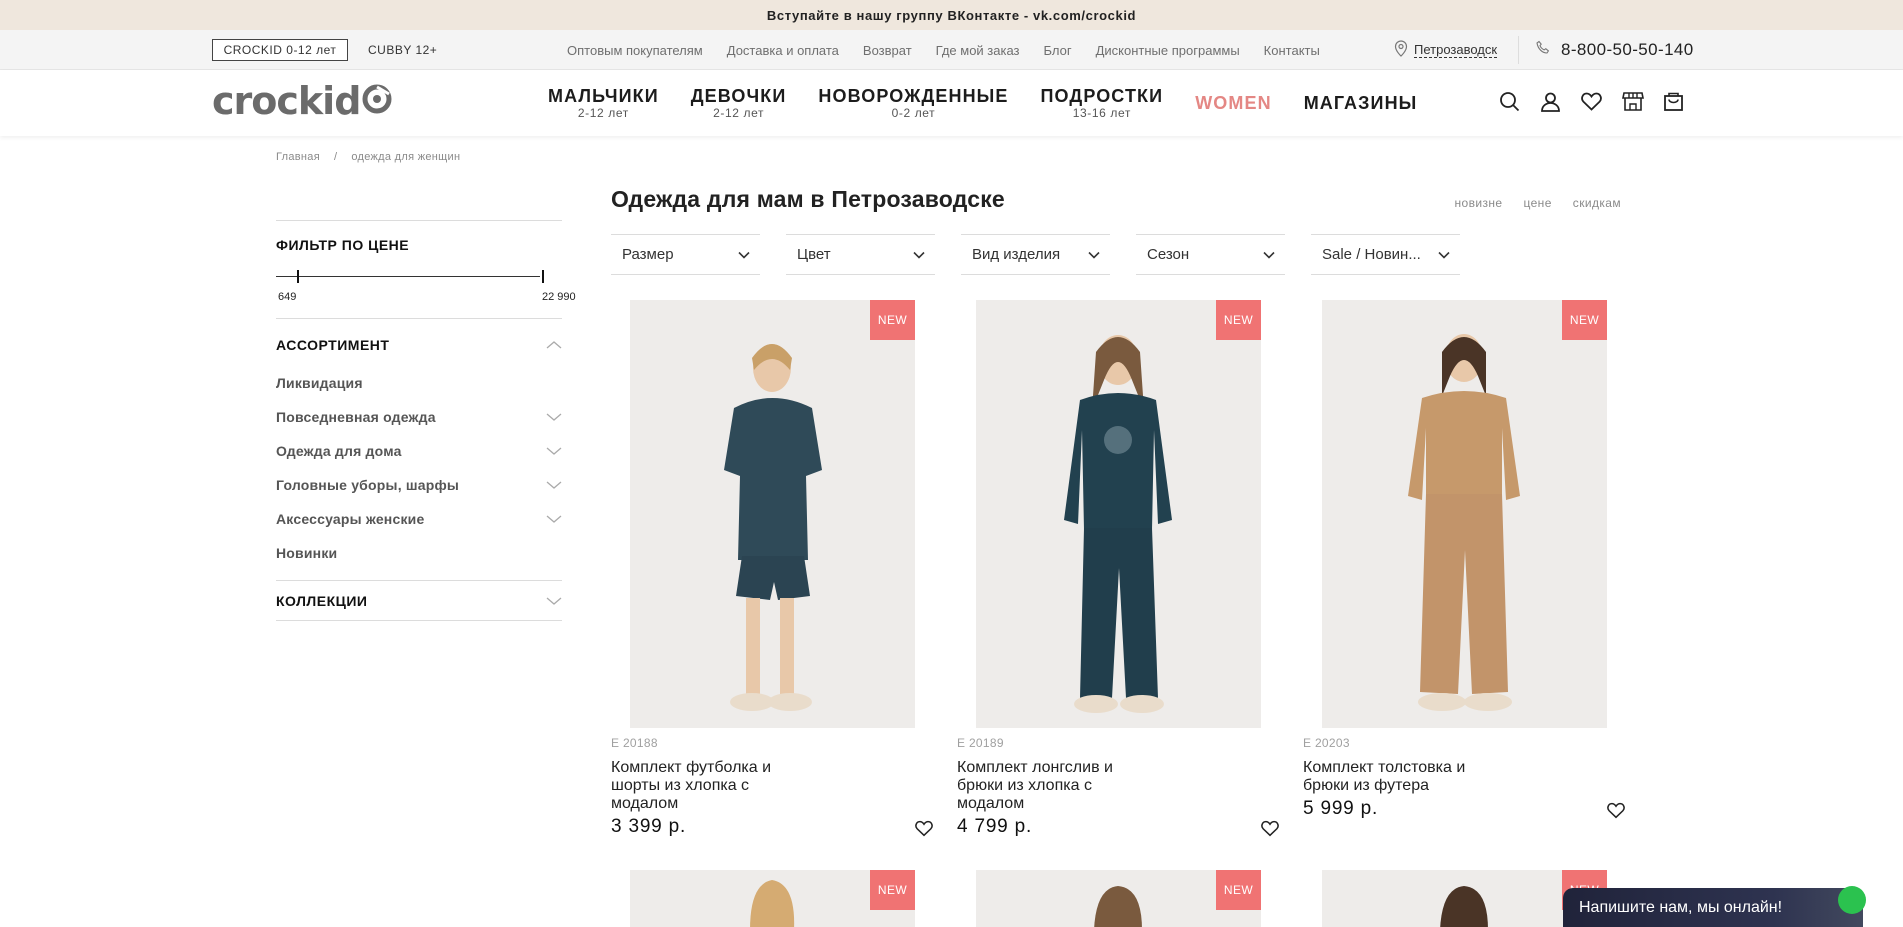 This screenshot has height=927, width=1903. I want to click on breadcrumb-home: Главная, so click(298, 157).